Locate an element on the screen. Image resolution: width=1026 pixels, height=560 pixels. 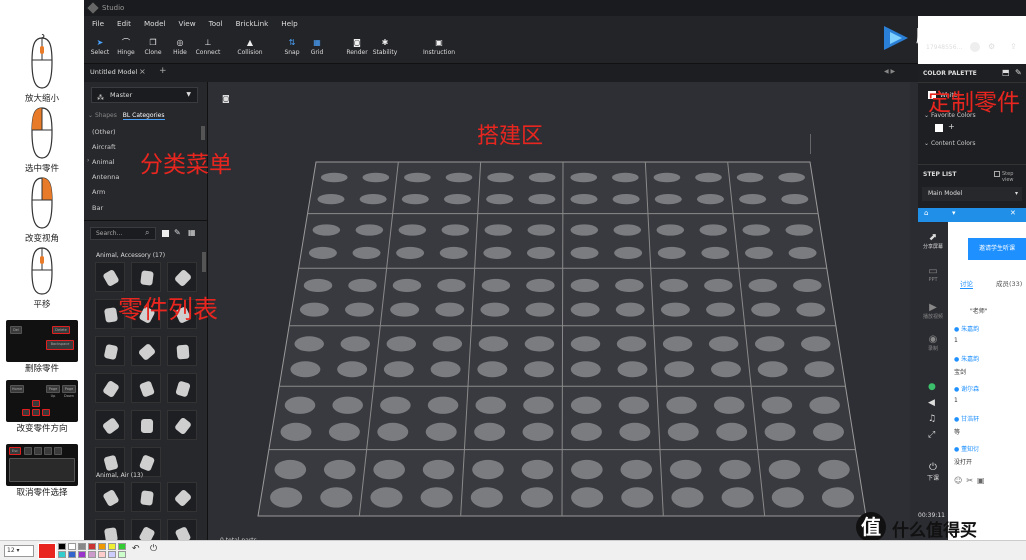
menu-view: View is located at coordinates (187, 24).